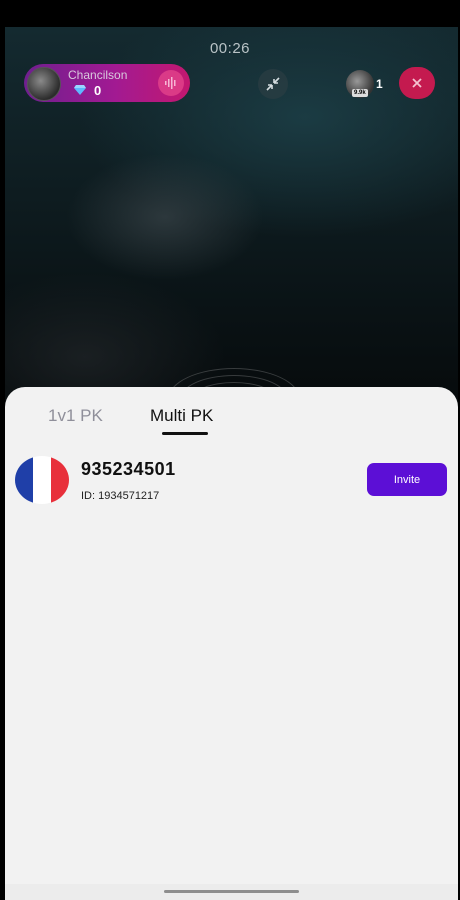 The height and width of the screenshot is (900, 460). I want to click on diamond-icon, so click(80, 90).